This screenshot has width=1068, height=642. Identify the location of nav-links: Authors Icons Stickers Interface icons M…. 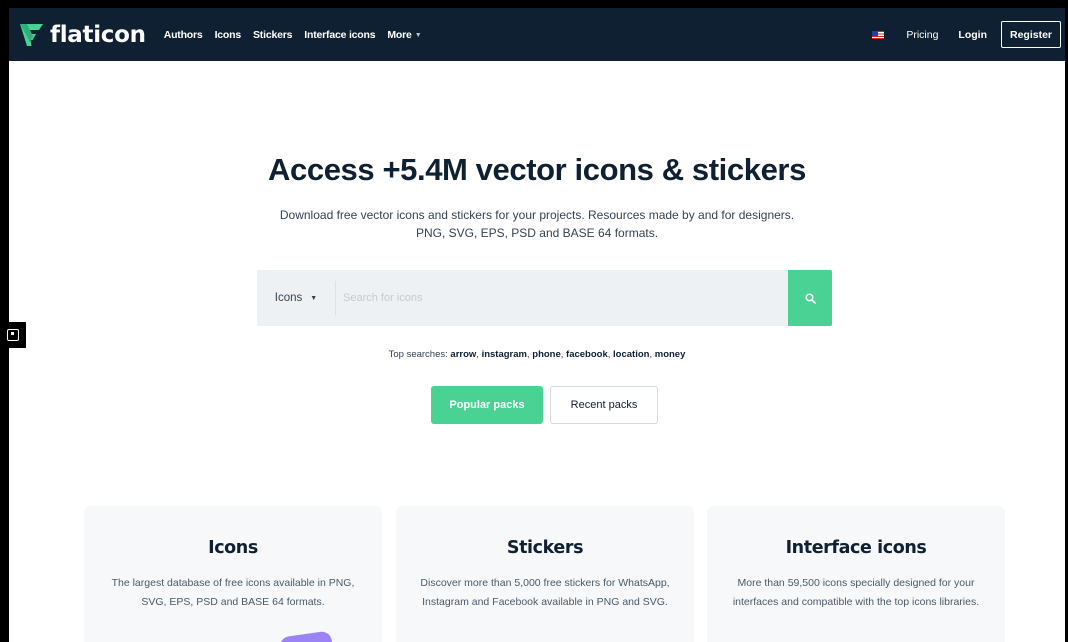
(299, 35).